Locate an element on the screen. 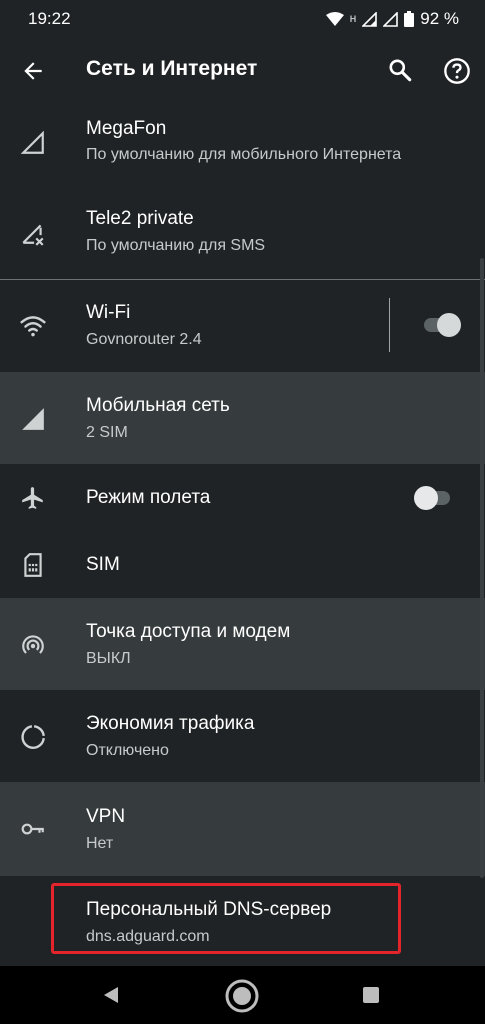  airplane-icon is located at coordinates (32, 498).